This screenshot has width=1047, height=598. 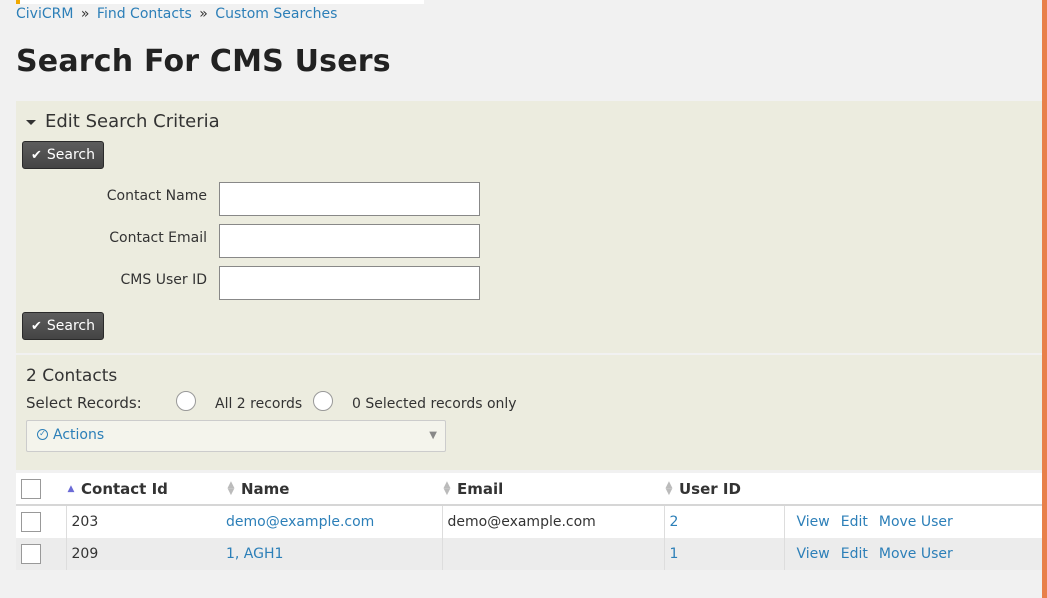 I want to click on table-header-row: ▲ Contact Id ▲ ▼ Name ▲ ▼ Email ▲ ▼ User ID, so click(x=529, y=489).